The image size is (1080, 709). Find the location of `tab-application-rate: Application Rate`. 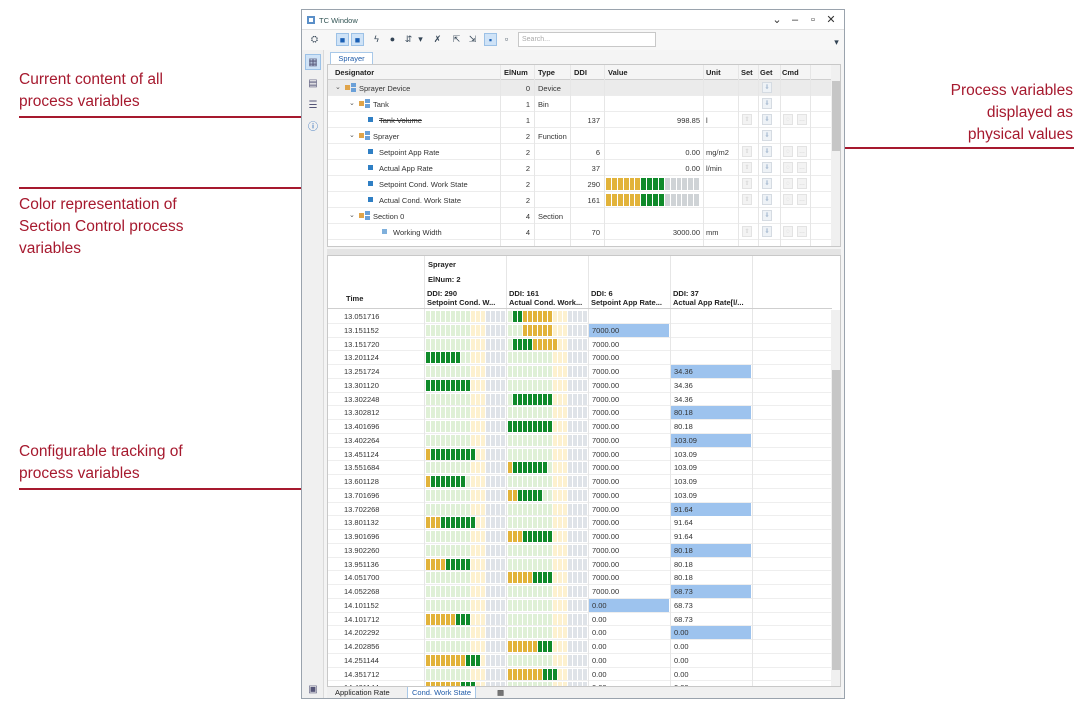

tab-application-rate: Application Rate is located at coordinates (362, 692).